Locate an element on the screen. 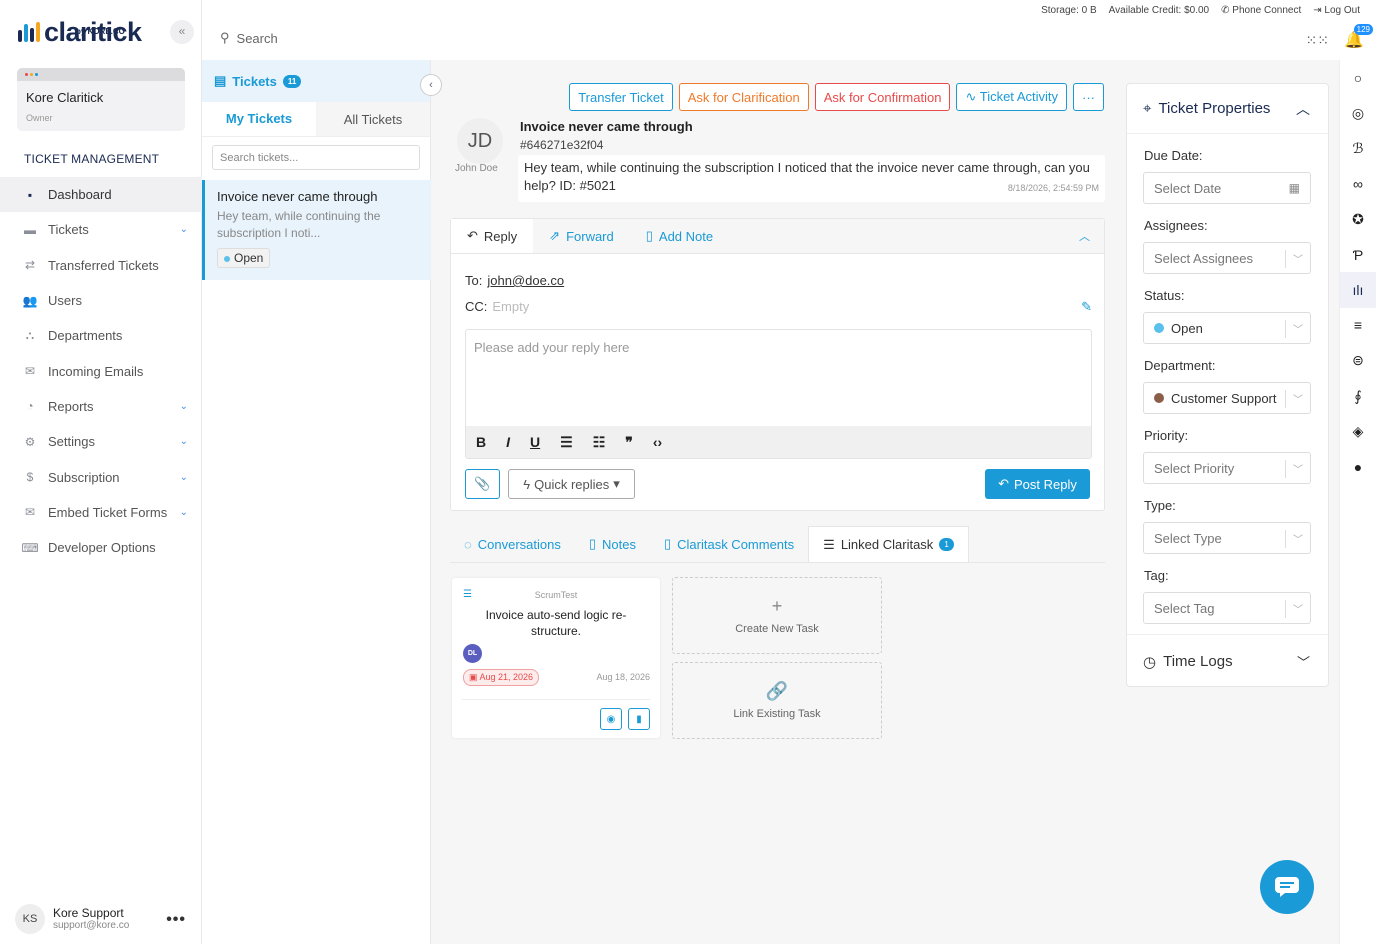 The image size is (1376, 944). star-icon: ✪ is located at coordinates (1358, 219).